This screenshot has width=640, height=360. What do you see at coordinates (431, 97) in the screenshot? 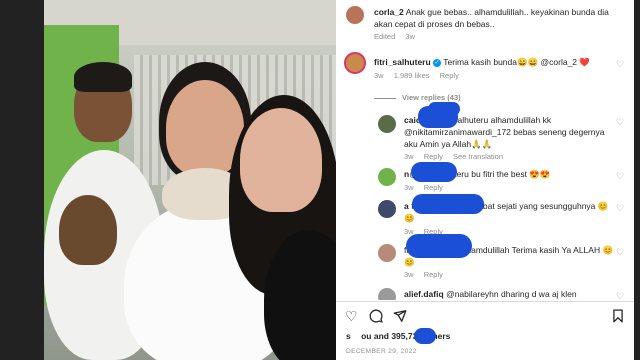
I see `view-replies-label: View replies (43)` at bounding box center [431, 97].